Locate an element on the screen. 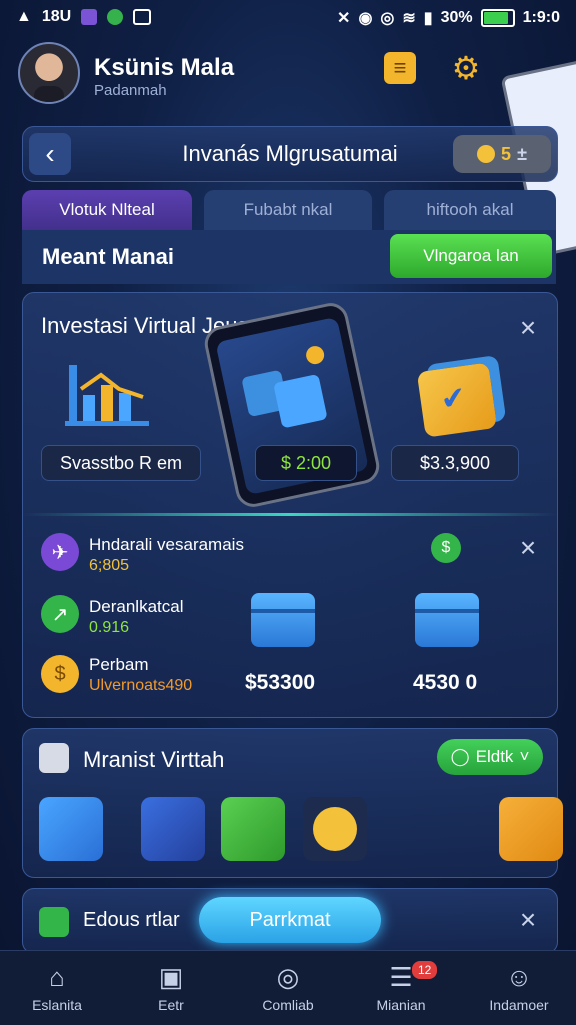  tab-virtual: Vlotuk Nlteal is located at coordinates (107, 210).